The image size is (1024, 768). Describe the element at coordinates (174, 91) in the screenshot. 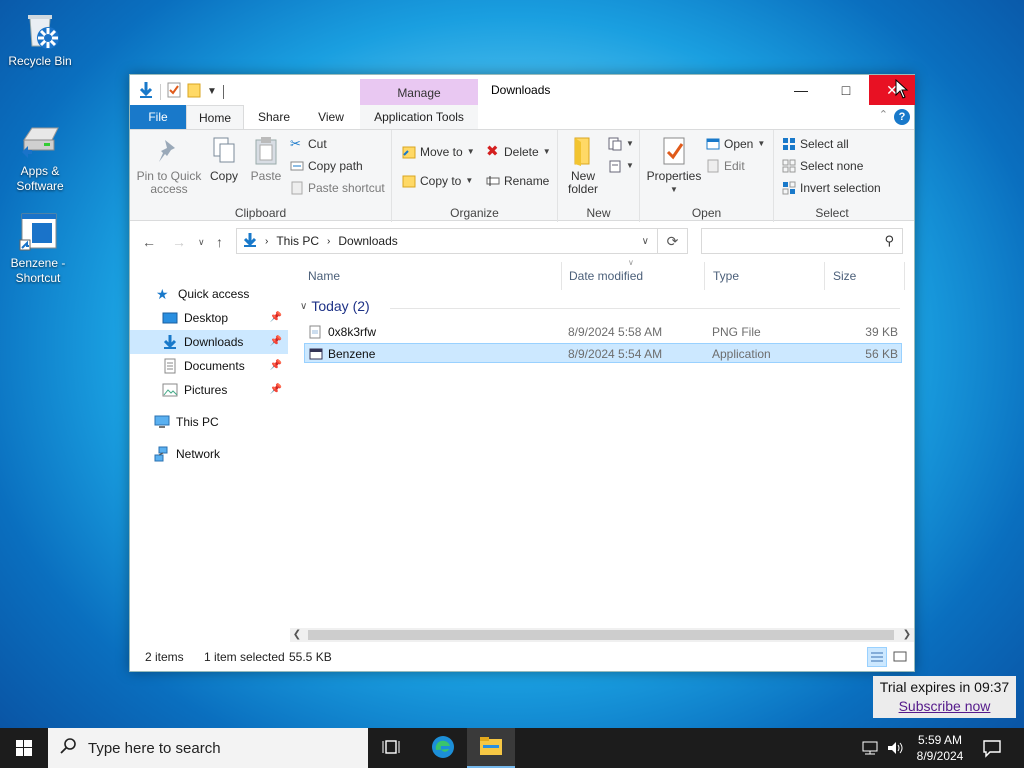

I see `properties-check-icon` at that location.